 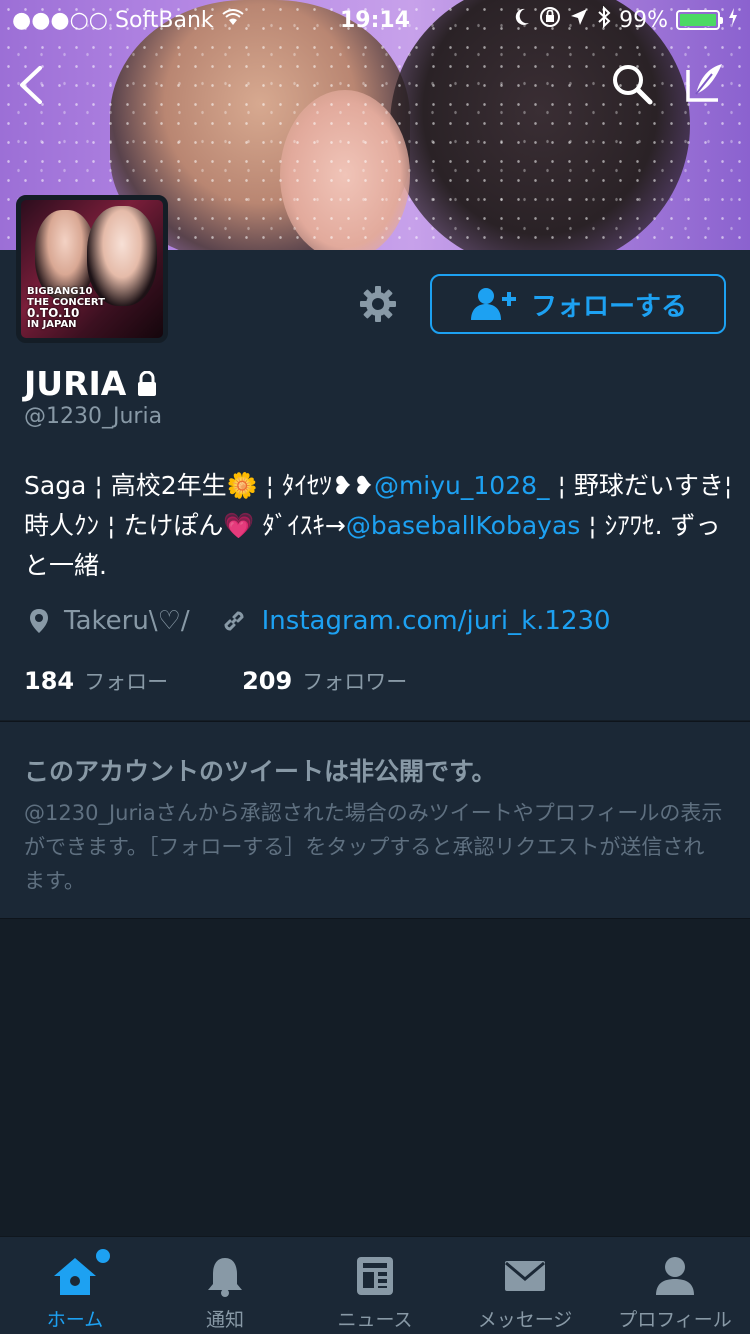 I want to click on bottom-tab-bar: ホーム 通知 ニュース メッセージ プロフィール, so click(x=375, y=1285).